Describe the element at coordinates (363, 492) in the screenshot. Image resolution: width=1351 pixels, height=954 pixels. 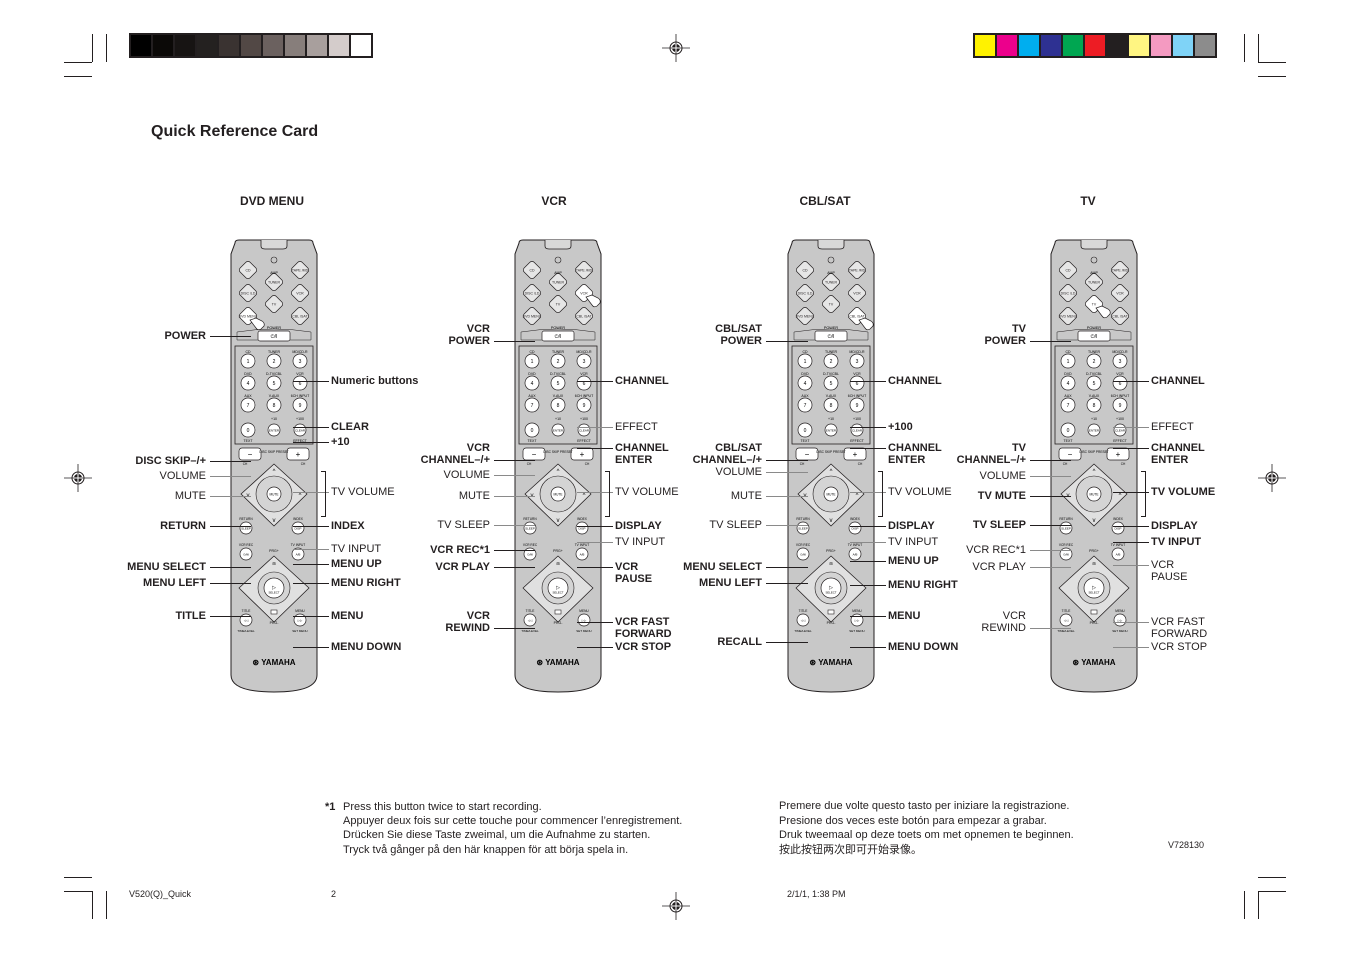
I see `dvd-right-callout-label: TV VOLUME` at that location.